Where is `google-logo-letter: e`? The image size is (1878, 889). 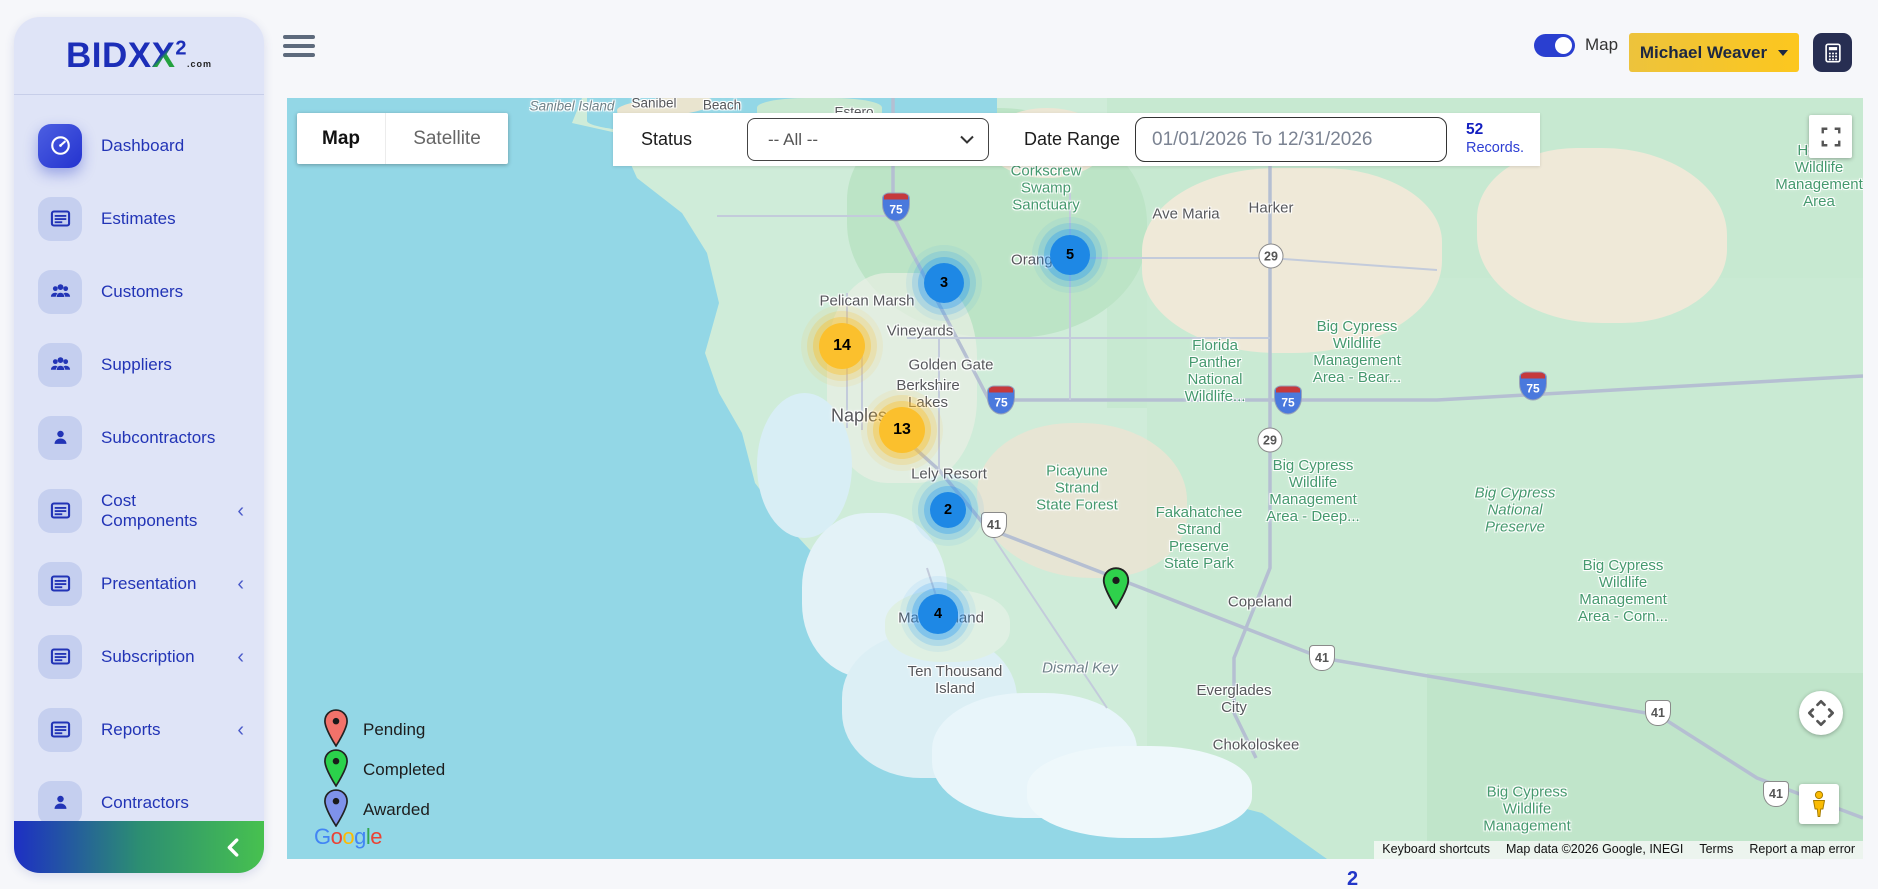
google-logo-letter: e is located at coordinates (376, 836).